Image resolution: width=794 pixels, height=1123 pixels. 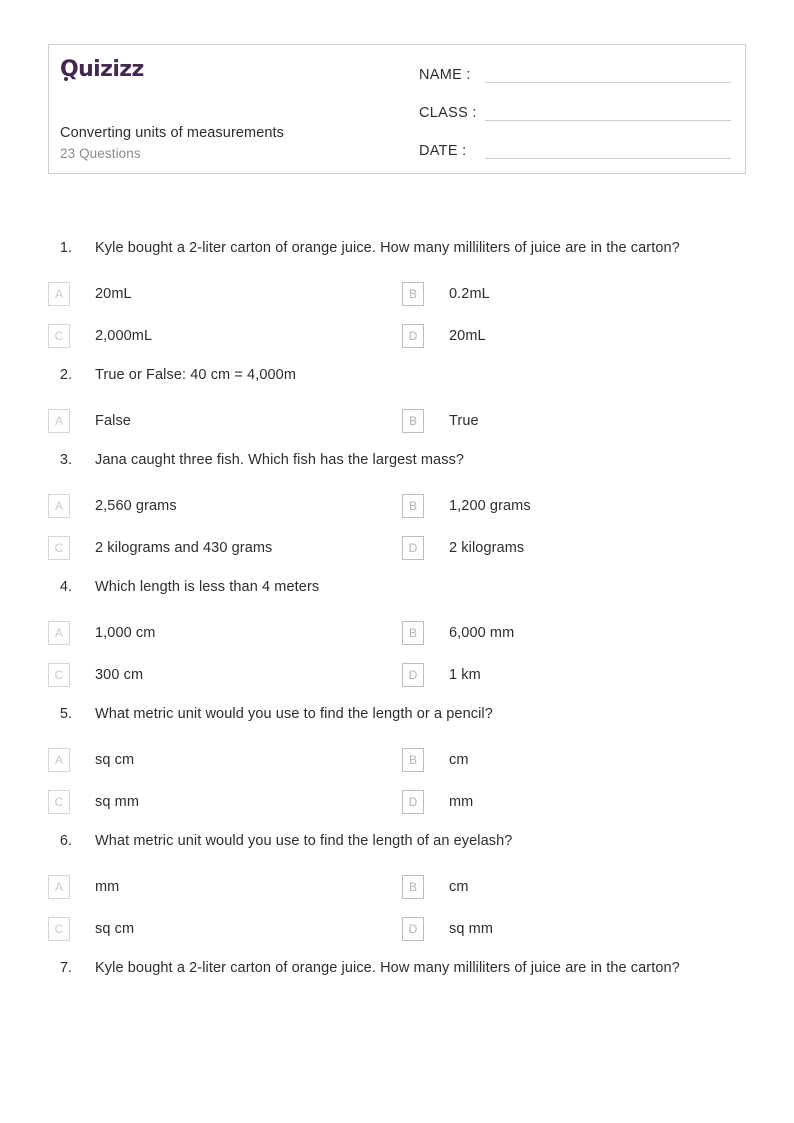 What do you see at coordinates (100, 153) in the screenshot?
I see `question-count-label: 23 Questions` at bounding box center [100, 153].